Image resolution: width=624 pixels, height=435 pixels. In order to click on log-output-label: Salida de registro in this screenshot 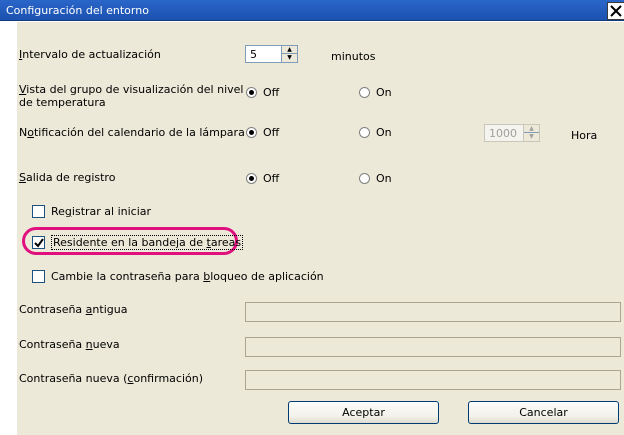, I will do `click(67, 177)`.